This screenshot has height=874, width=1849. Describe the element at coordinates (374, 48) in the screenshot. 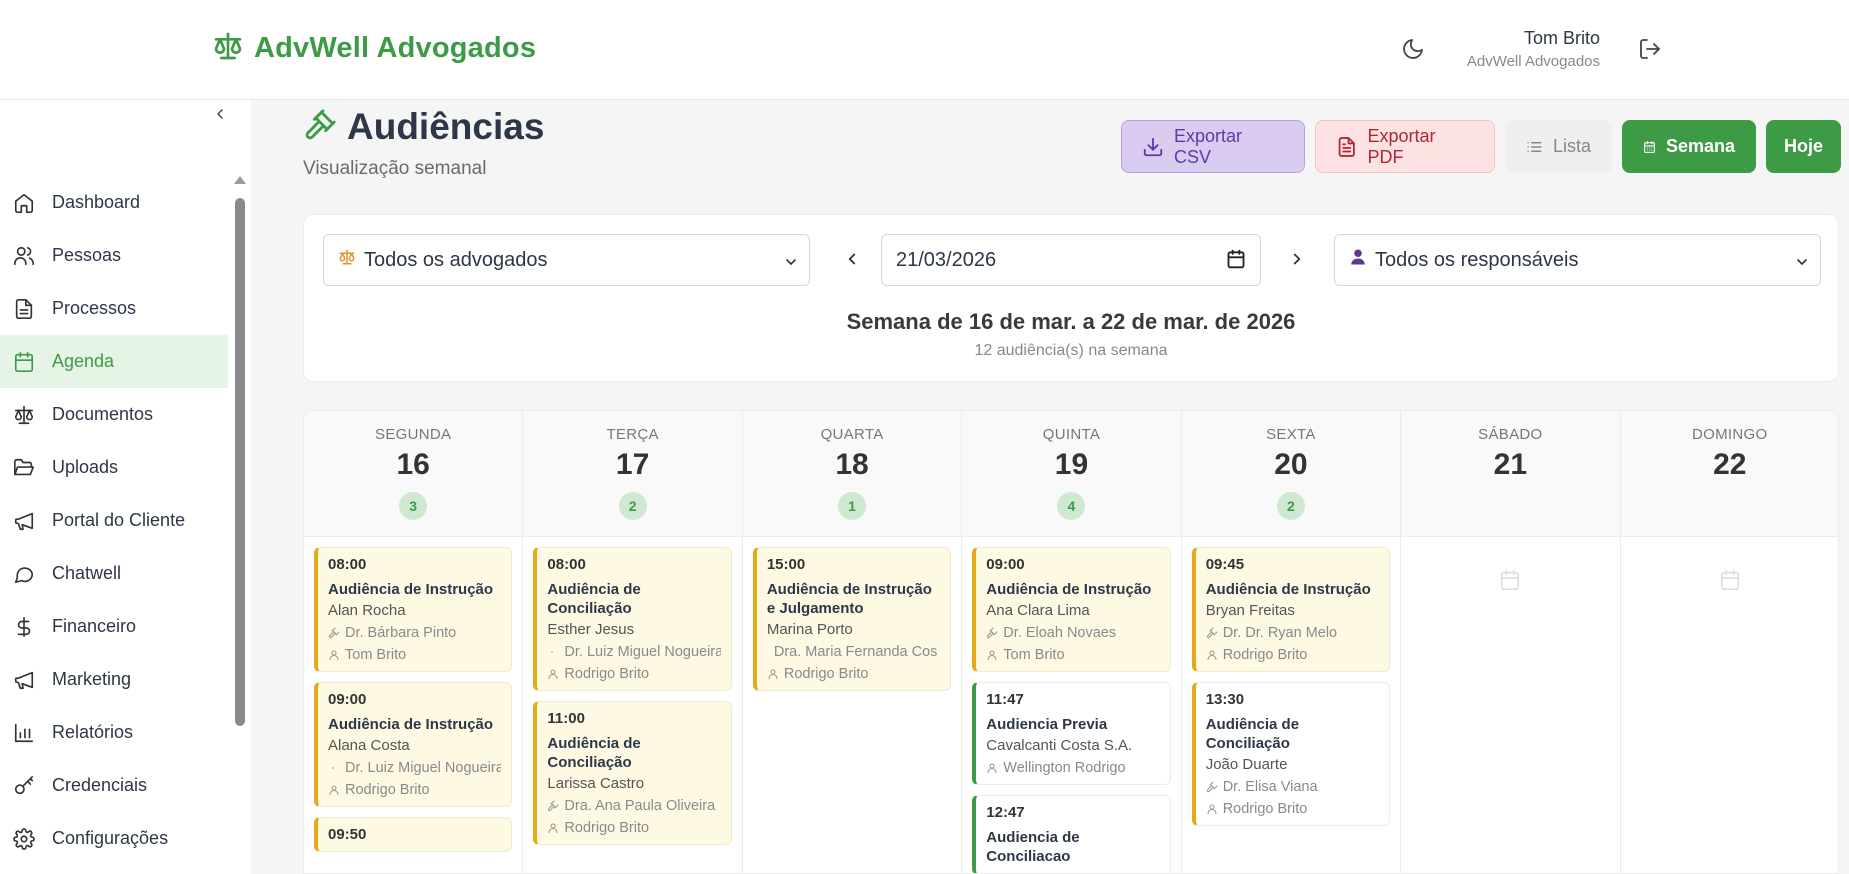

I see `brand-logo: AdvWell Advogados` at that location.